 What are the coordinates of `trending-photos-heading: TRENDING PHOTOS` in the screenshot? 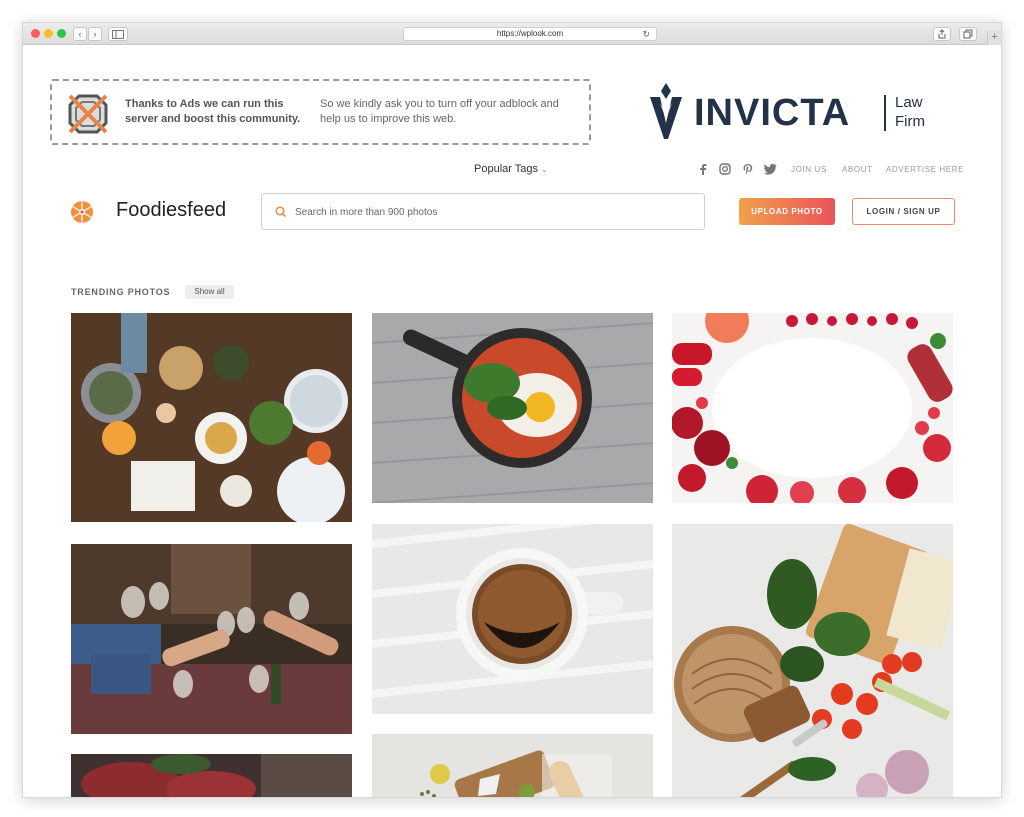 It's located at (121, 292).